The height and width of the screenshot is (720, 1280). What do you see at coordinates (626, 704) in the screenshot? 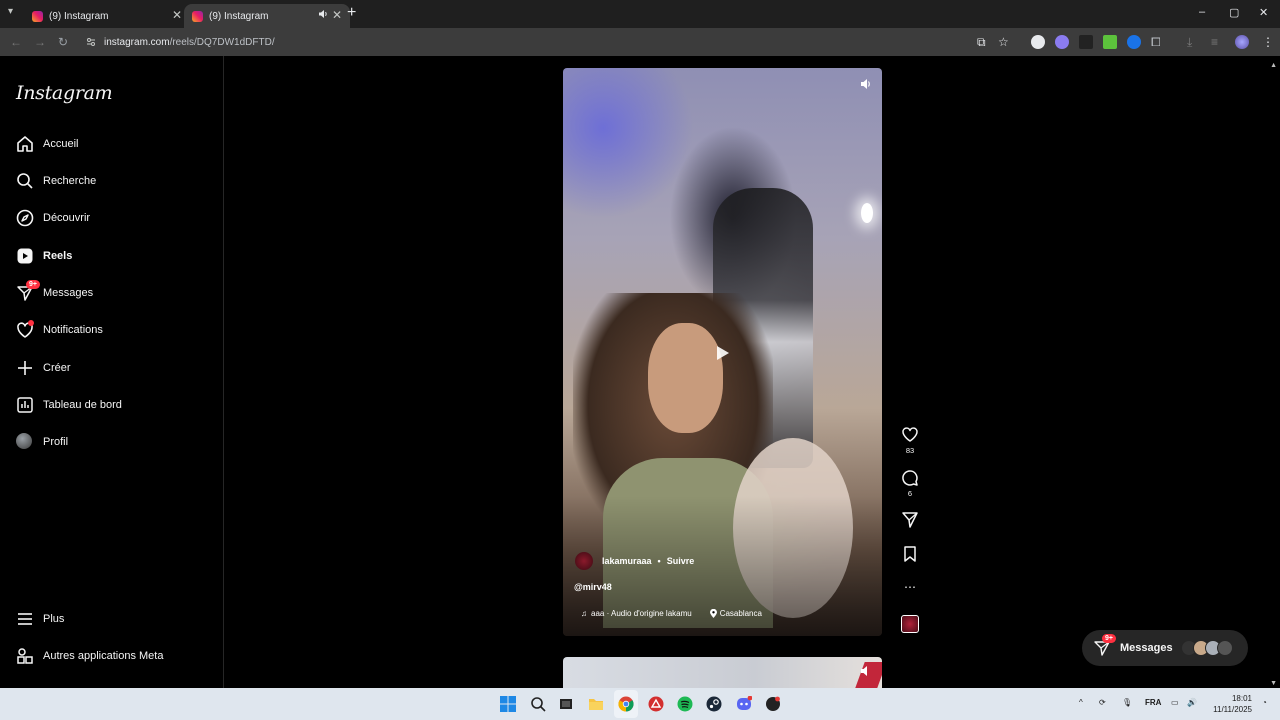
I see `chrome-icon` at bounding box center [626, 704].